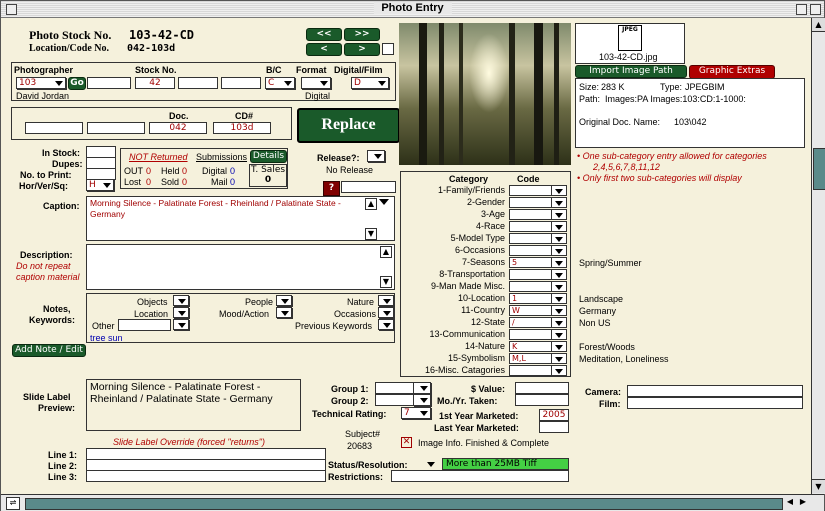  I want to click on doc-field: 042, so click(178, 128).